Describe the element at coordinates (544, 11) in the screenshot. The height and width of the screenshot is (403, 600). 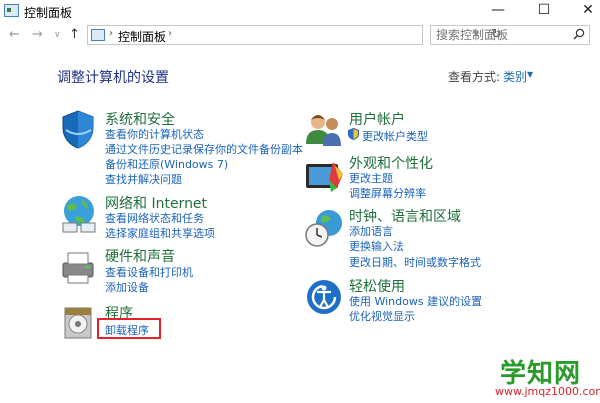
I see `maximize-button: ☐` at that location.